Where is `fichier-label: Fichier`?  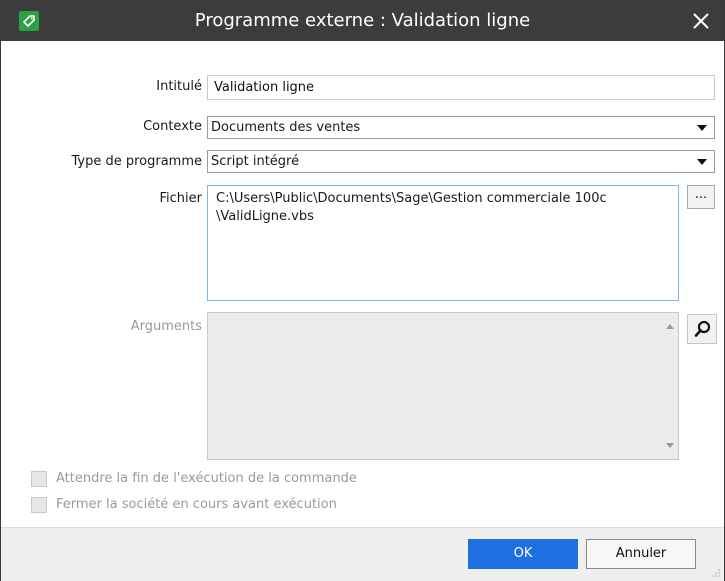
fichier-label: Fichier is located at coordinates (181, 198).